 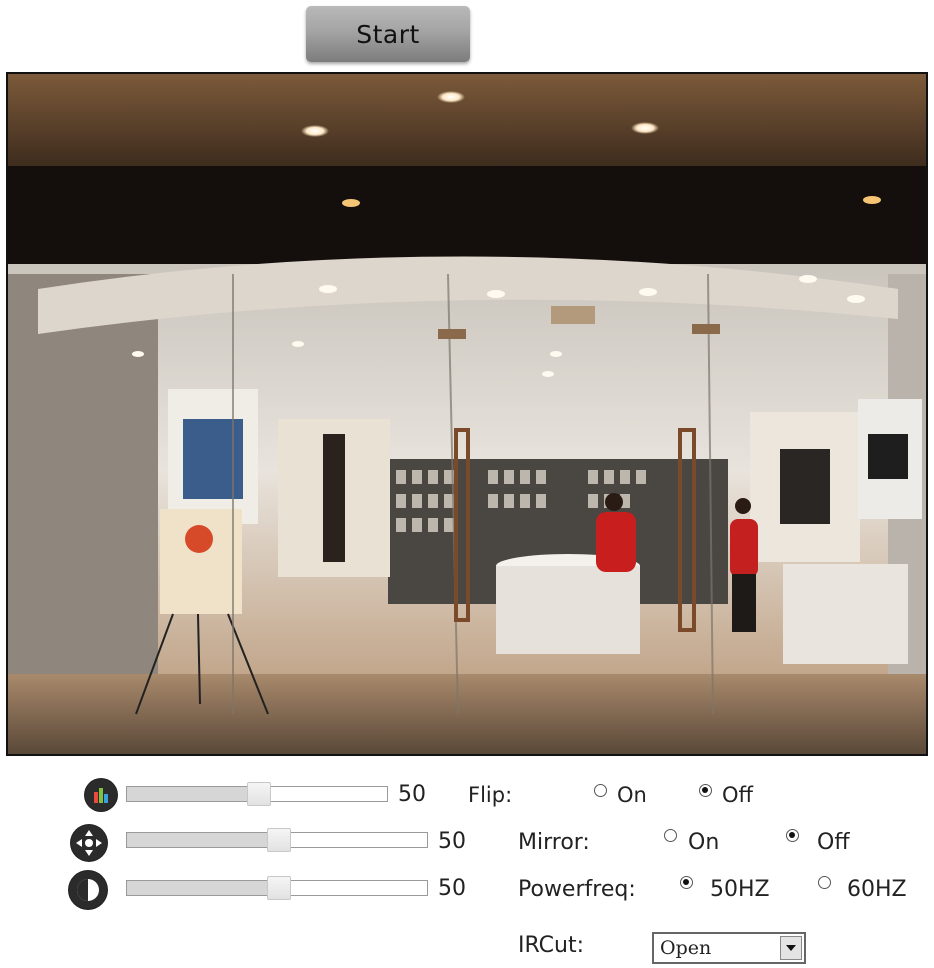 What do you see at coordinates (703, 842) in the screenshot?
I see `mirror-on-label: On` at bounding box center [703, 842].